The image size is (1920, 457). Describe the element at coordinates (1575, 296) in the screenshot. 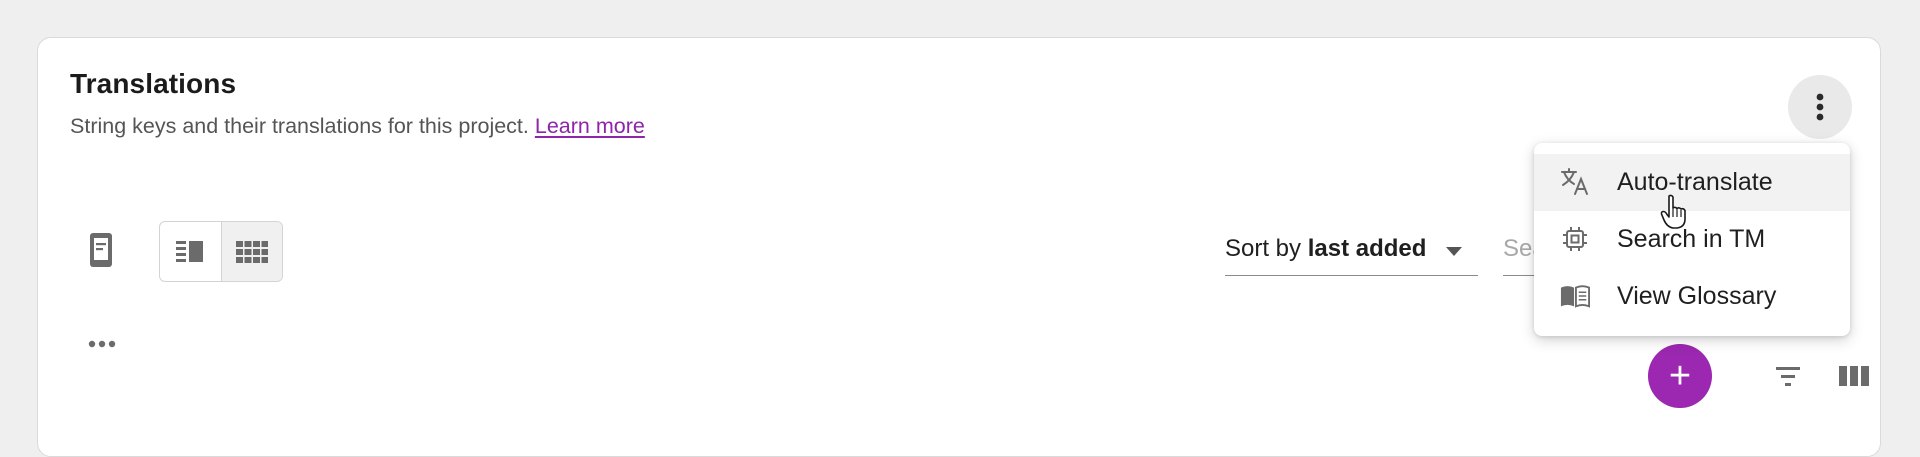

I see `book-icon` at that location.